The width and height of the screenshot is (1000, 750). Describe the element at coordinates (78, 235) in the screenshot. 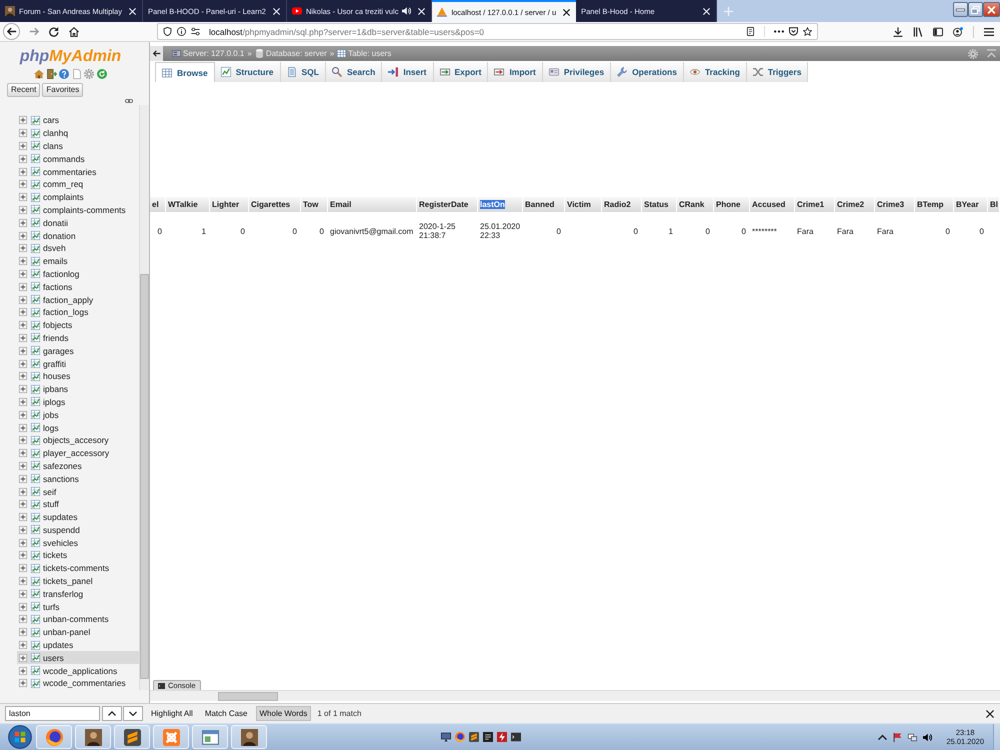

I see `table-item: donation` at that location.